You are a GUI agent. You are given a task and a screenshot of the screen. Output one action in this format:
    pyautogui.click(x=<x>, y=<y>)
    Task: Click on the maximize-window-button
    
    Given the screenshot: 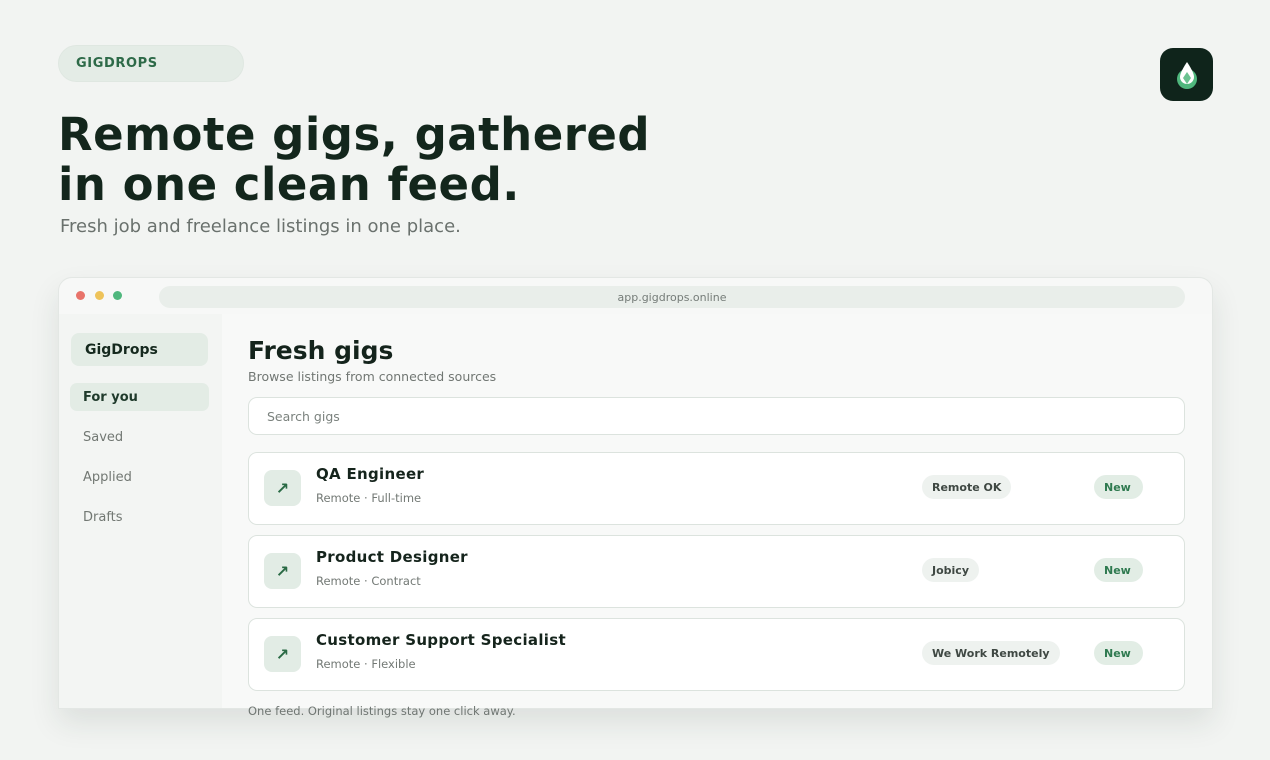 What is the action you would take?
    pyautogui.click(x=117, y=295)
    